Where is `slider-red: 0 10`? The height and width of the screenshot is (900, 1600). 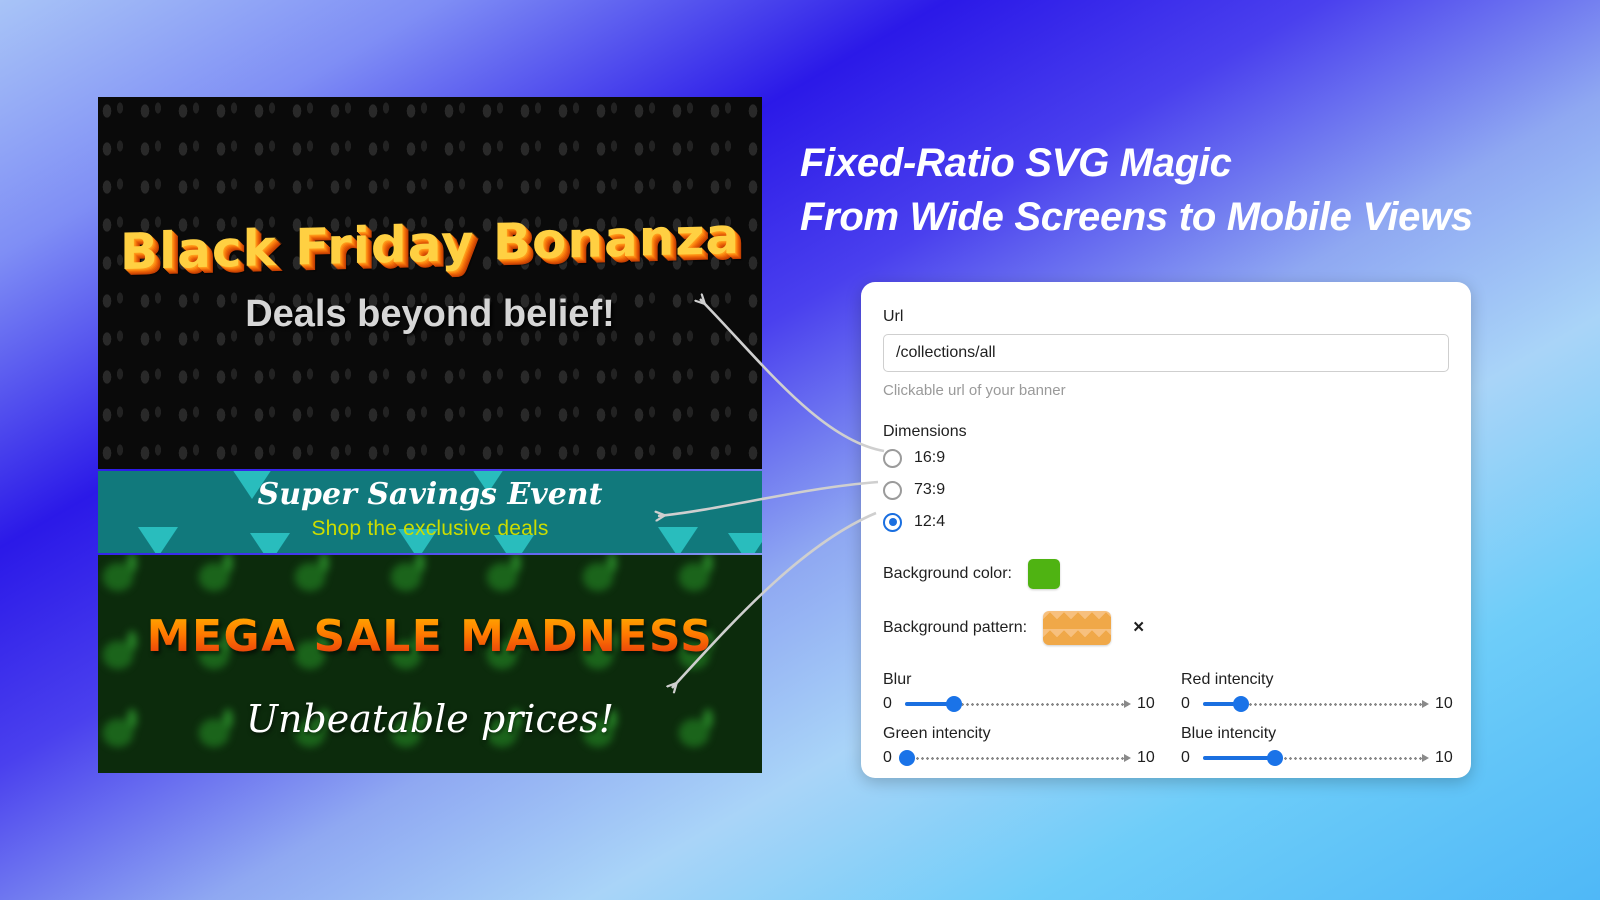
slider-red: 0 10 is located at coordinates (1317, 704).